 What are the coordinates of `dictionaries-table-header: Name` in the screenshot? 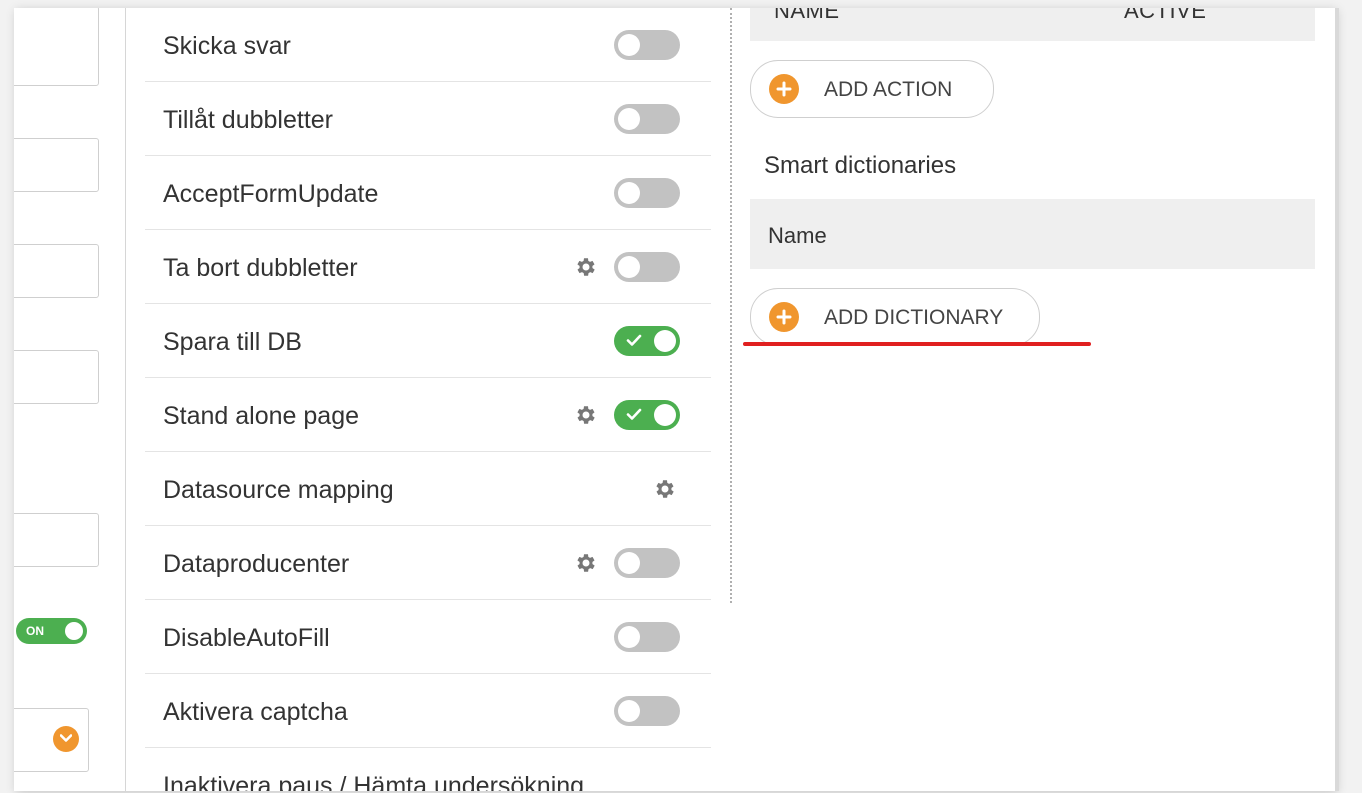 It's located at (1032, 234).